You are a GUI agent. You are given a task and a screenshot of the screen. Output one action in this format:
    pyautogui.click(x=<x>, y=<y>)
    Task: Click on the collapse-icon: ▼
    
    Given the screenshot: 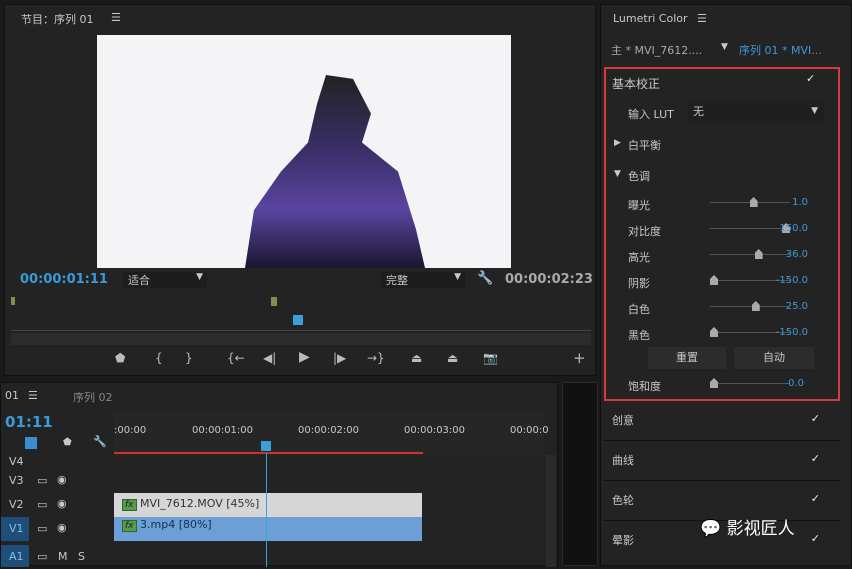 What is the action you would take?
    pyautogui.click(x=617, y=174)
    